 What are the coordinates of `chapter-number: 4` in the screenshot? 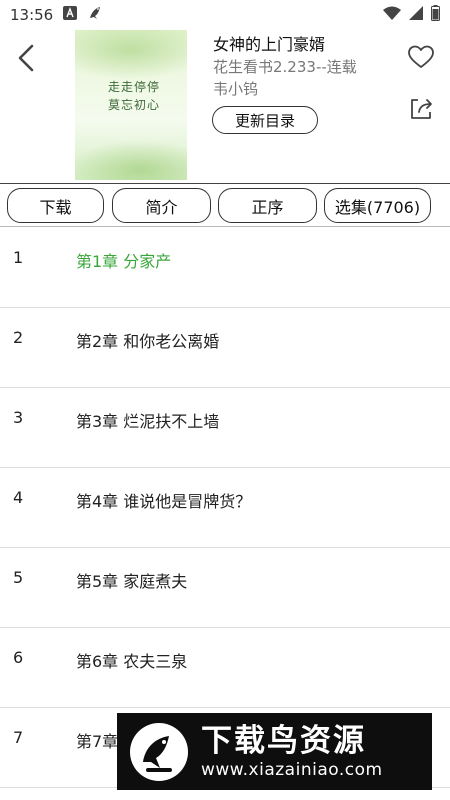 It's located at (18, 497).